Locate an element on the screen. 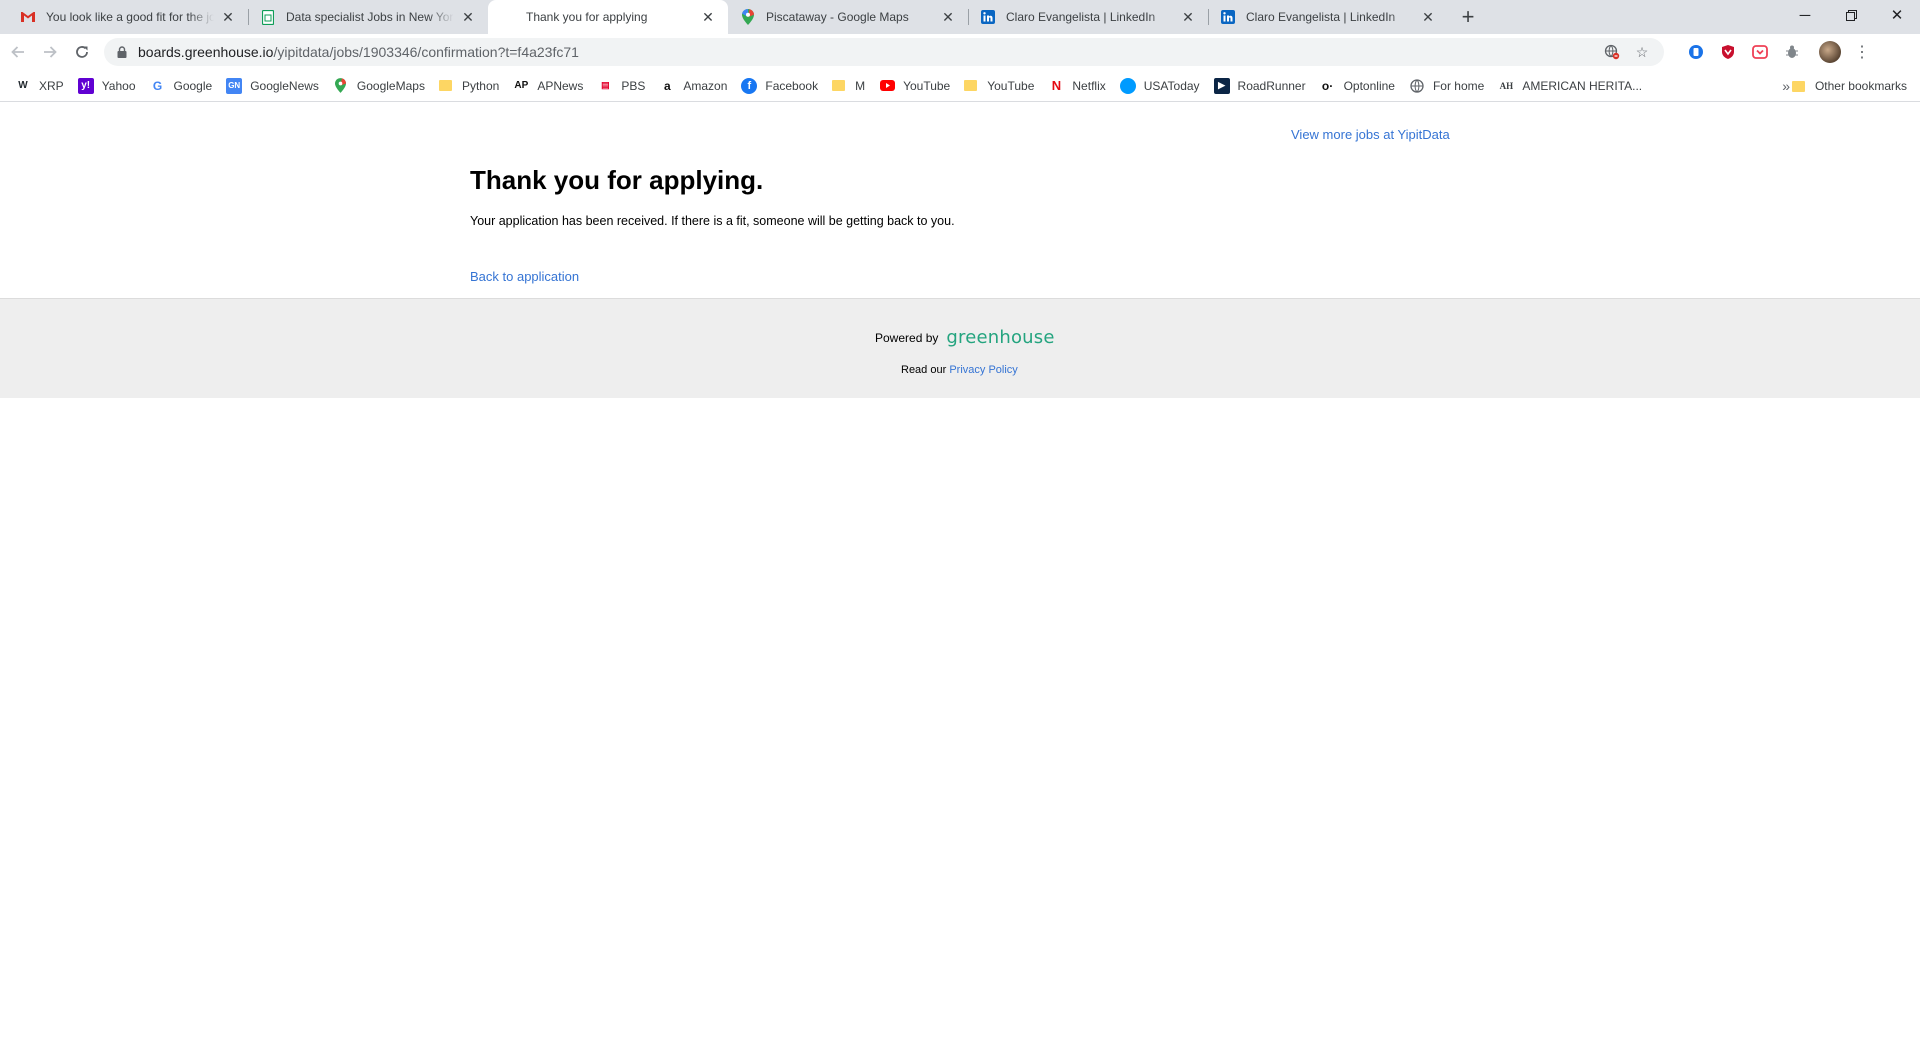 The height and width of the screenshot is (1040, 1920). bookmark-roadrunner: ▶ RoadRunner is located at coordinates (1260, 86).